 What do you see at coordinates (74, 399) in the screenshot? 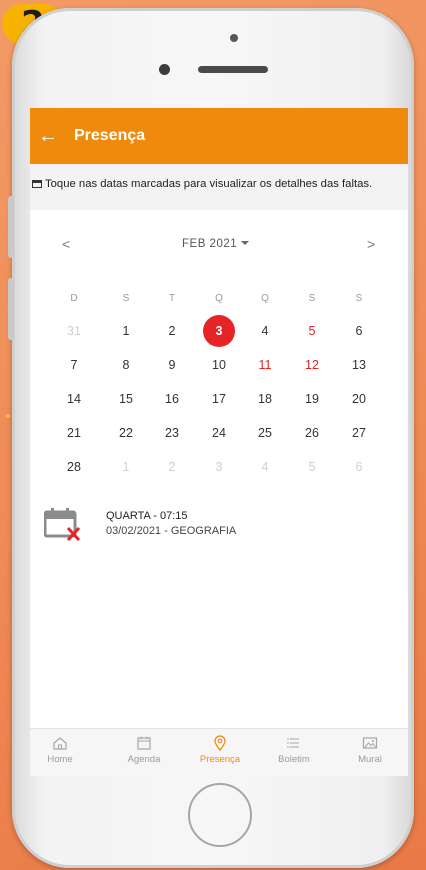
I see `calendar-day: 14` at bounding box center [74, 399].